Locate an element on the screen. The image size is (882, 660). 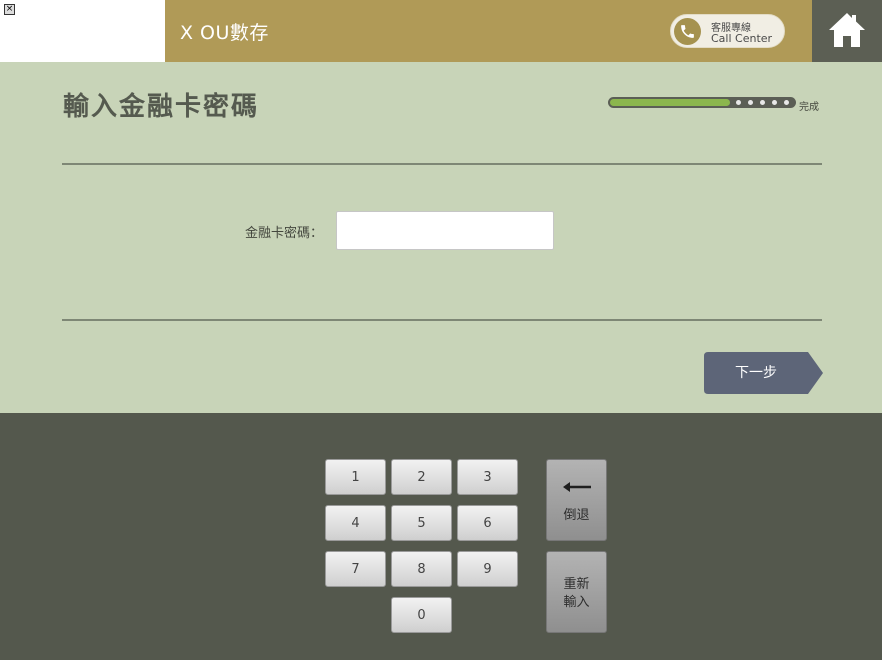
next-button: 下一步 is located at coordinates (763, 373).